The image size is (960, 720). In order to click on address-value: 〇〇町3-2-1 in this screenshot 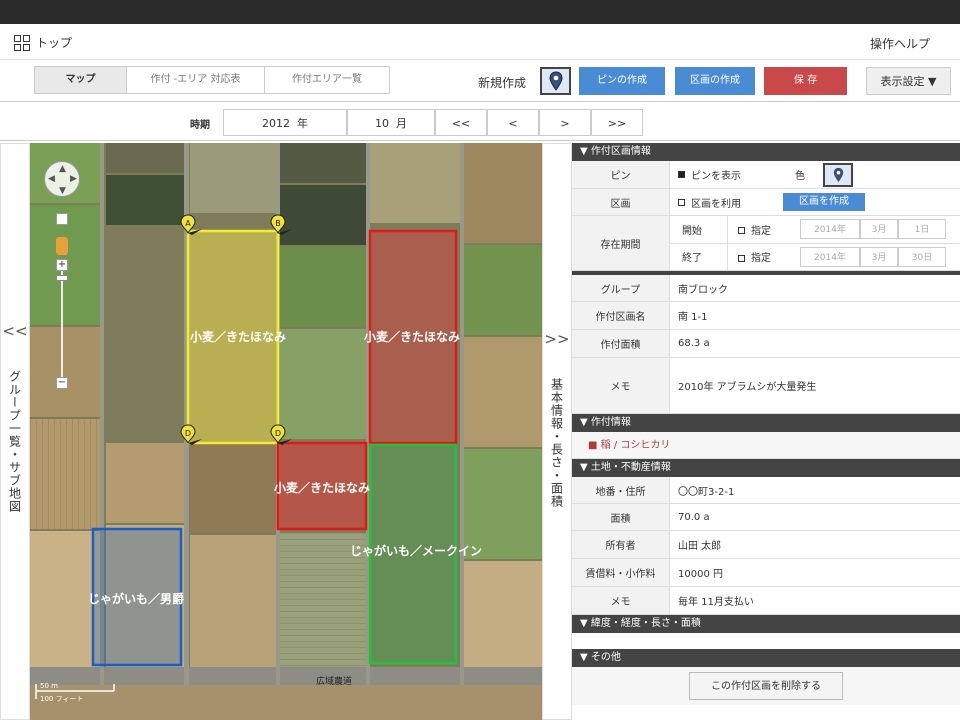, I will do `click(815, 490)`.